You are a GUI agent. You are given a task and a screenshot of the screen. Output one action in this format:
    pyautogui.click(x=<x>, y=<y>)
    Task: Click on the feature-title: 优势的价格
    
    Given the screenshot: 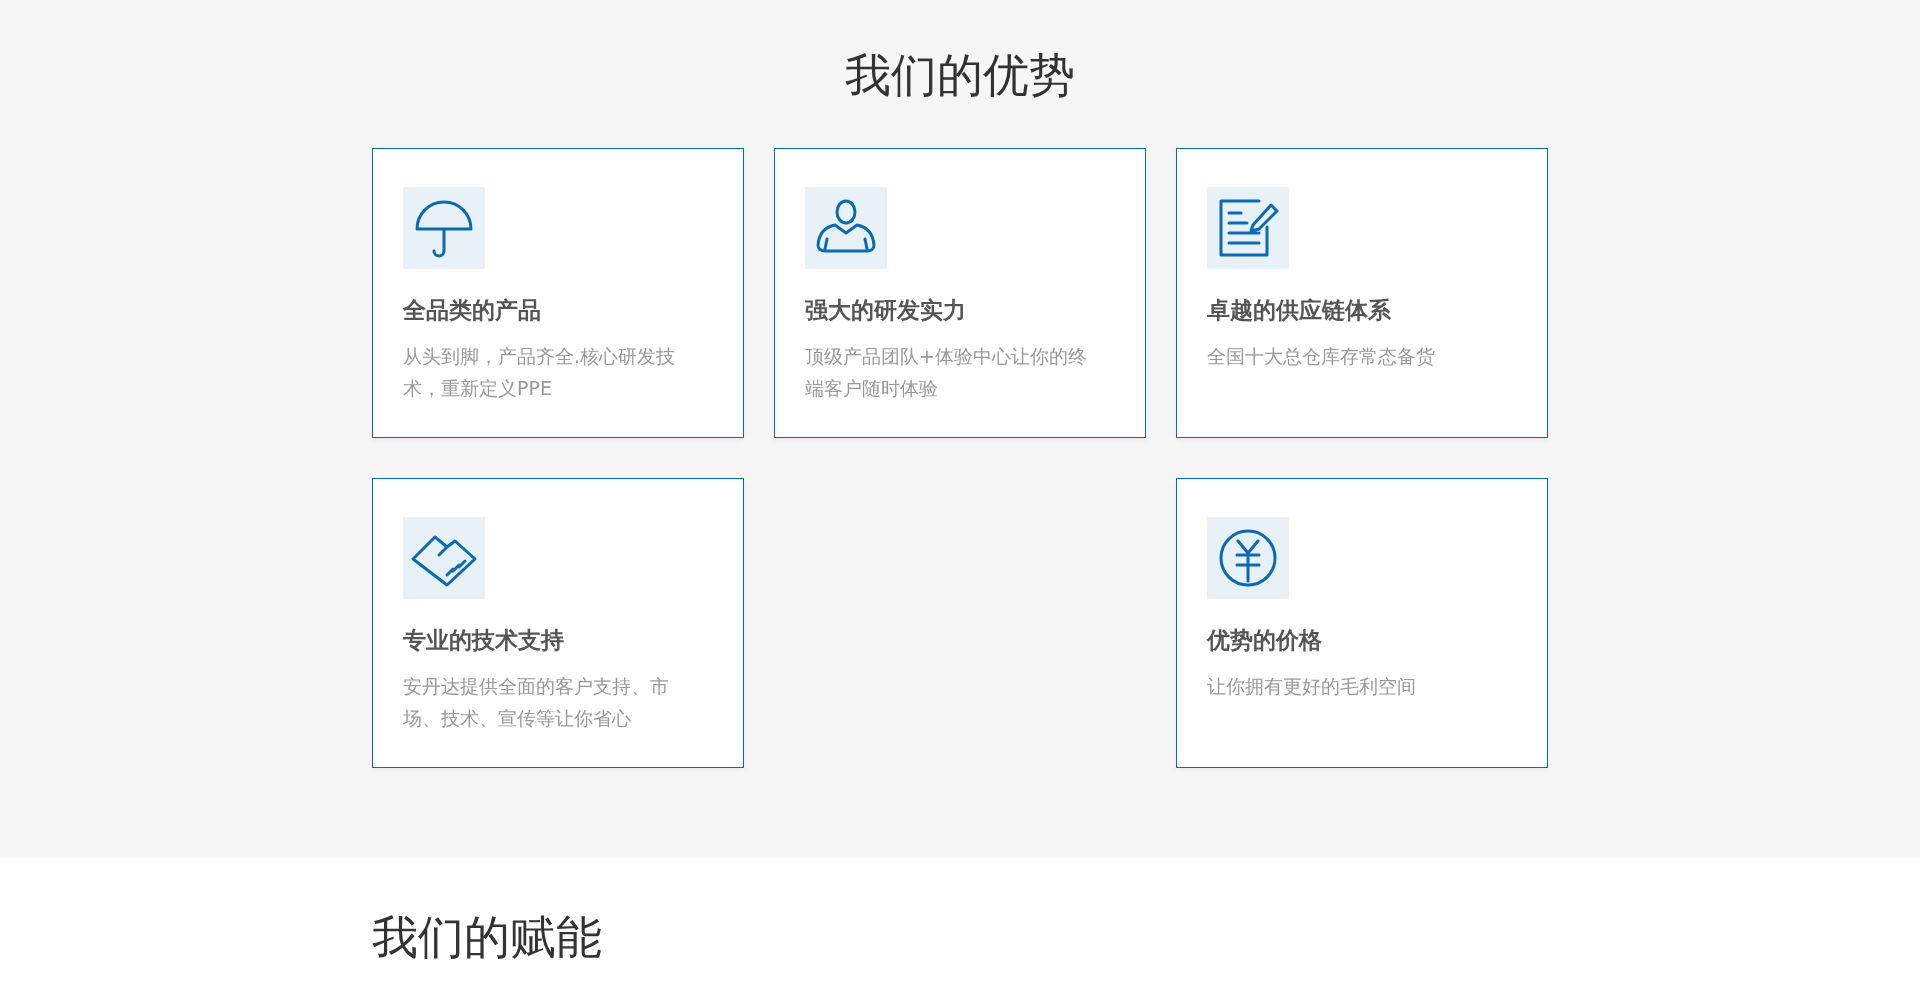 What is the action you would take?
    pyautogui.click(x=1265, y=641)
    